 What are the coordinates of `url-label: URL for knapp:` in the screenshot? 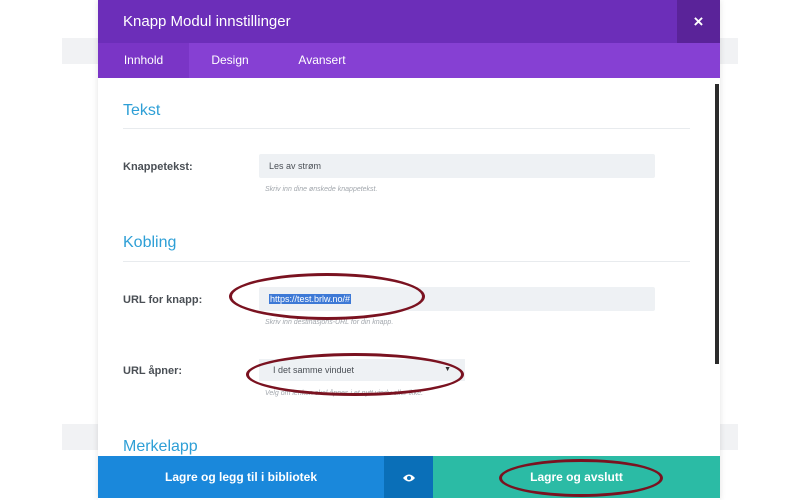 It's located at (163, 300).